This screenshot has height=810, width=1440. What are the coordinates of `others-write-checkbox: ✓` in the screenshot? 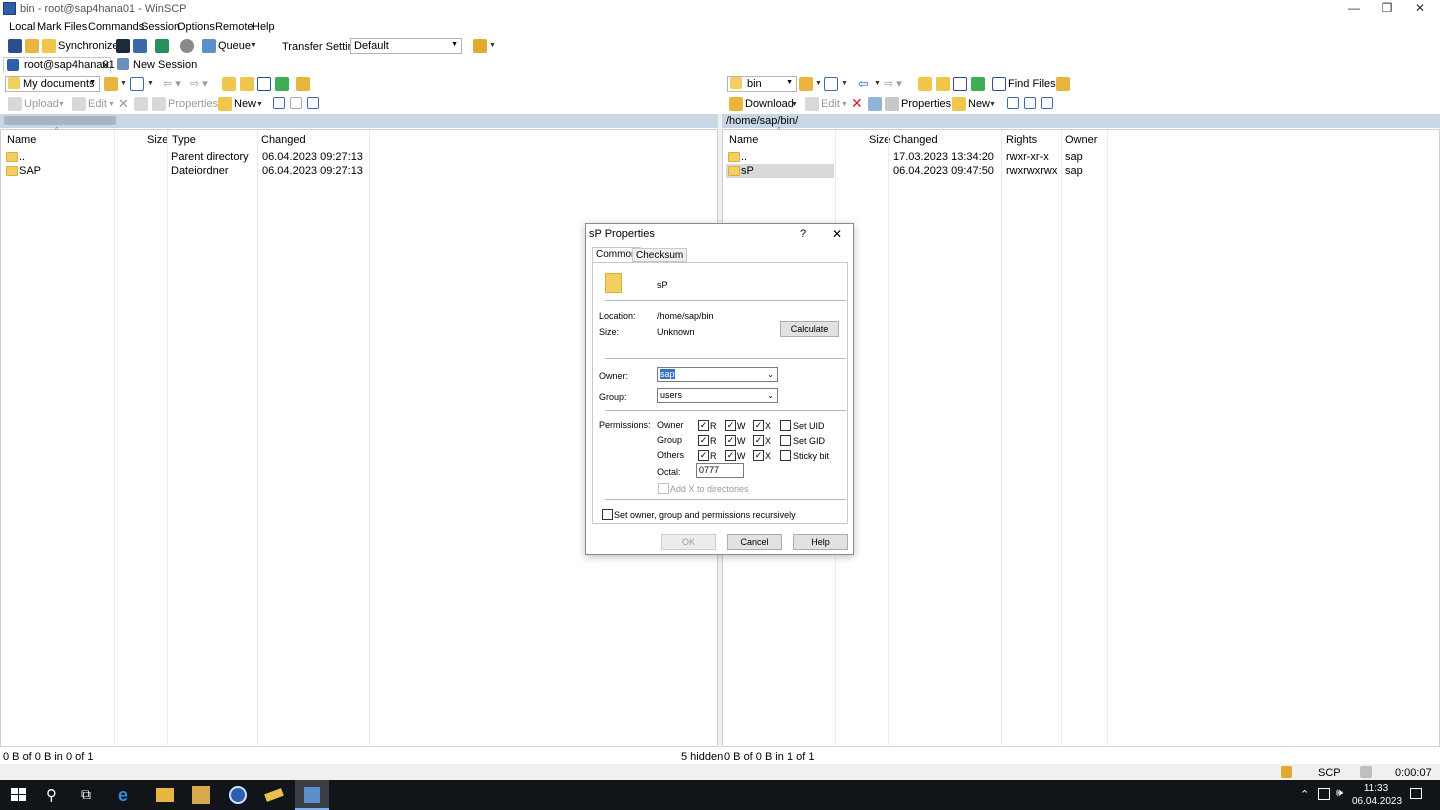 It's located at (730, 455).